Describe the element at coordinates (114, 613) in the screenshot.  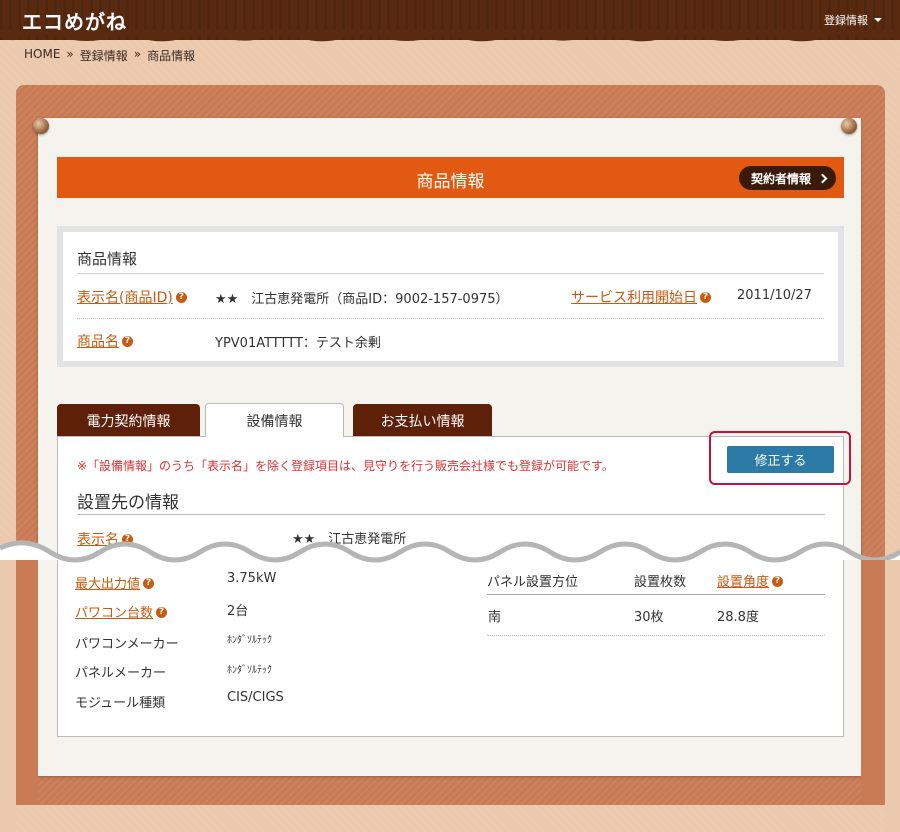
I see `pcs-count-link: パワコン台数` at that location.